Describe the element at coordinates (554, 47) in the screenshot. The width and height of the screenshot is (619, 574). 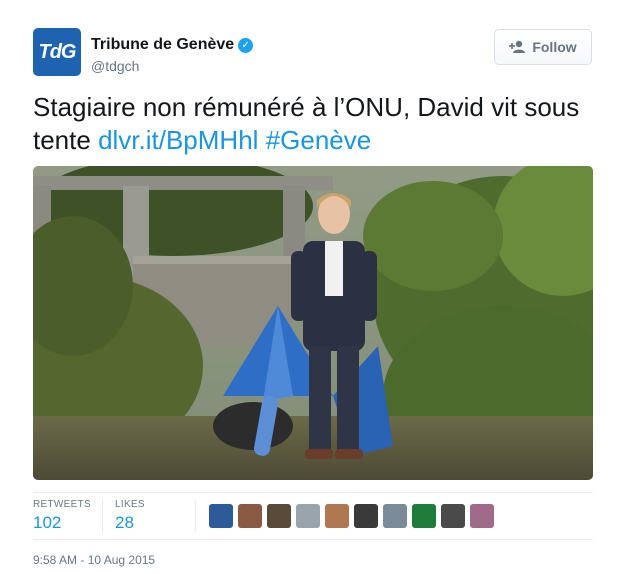
I see `follow-label: Follow` at that location.